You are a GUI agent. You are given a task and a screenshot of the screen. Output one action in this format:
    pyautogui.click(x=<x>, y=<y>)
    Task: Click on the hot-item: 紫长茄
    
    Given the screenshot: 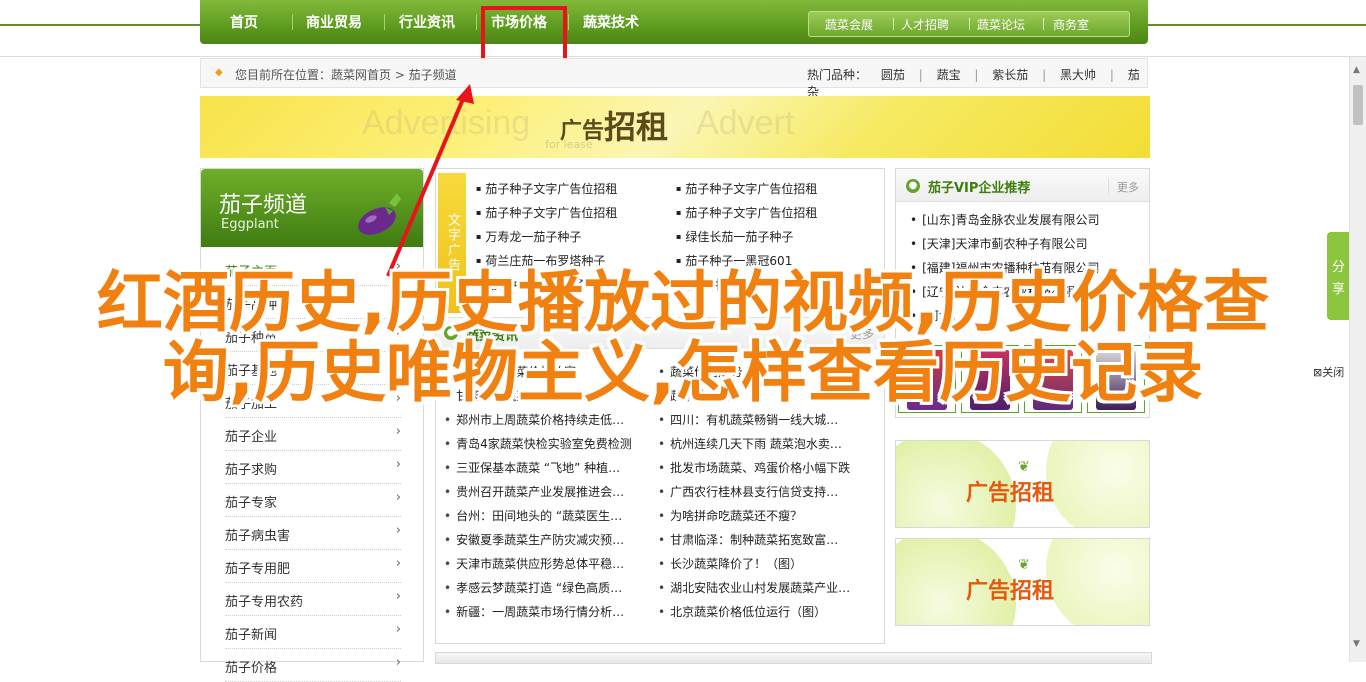 What is the action you would take?
    pyautogui.click(x=1010, y=75)
    